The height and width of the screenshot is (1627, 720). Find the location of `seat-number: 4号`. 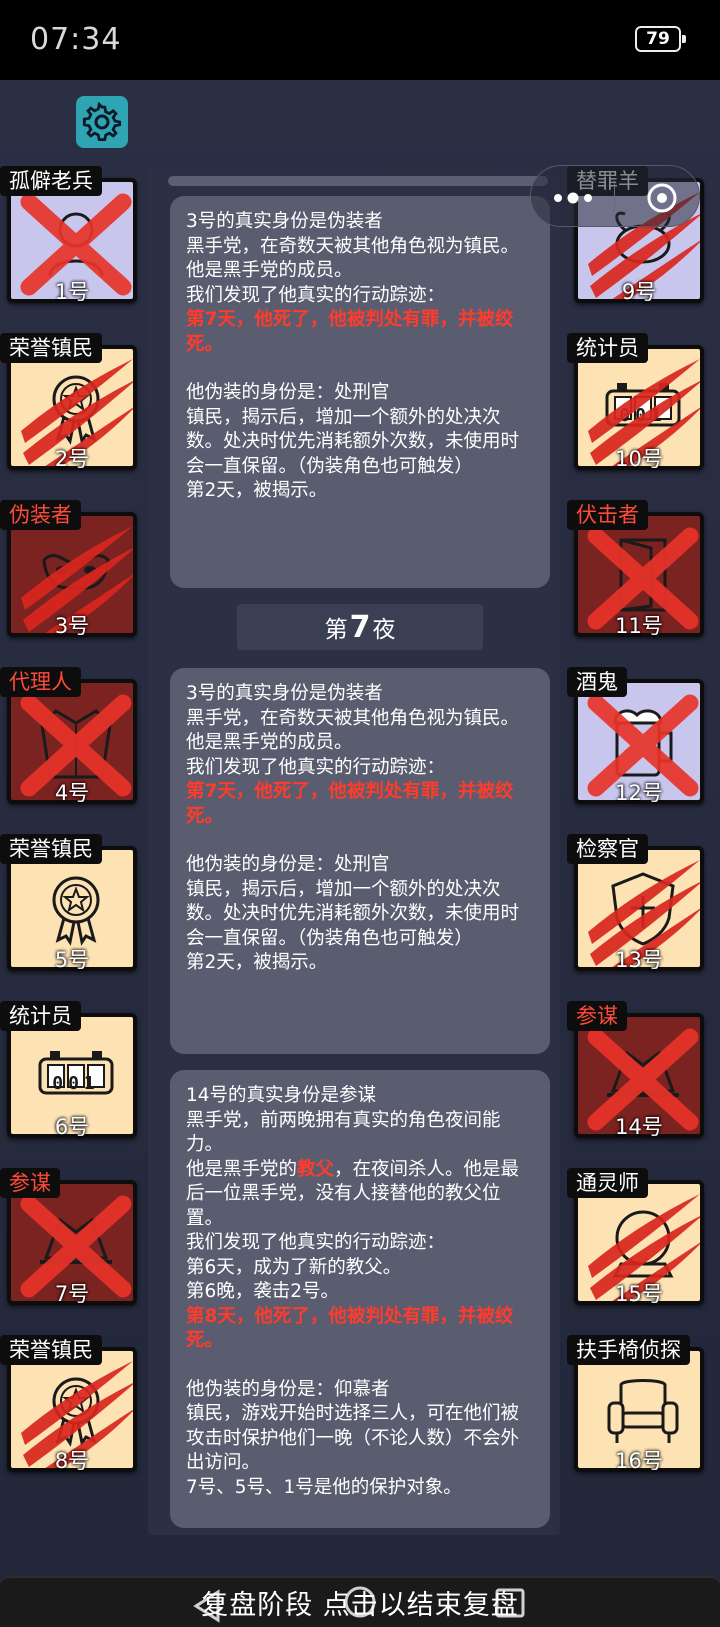

seat-number: 4号 is located at coordinates (72, 793).